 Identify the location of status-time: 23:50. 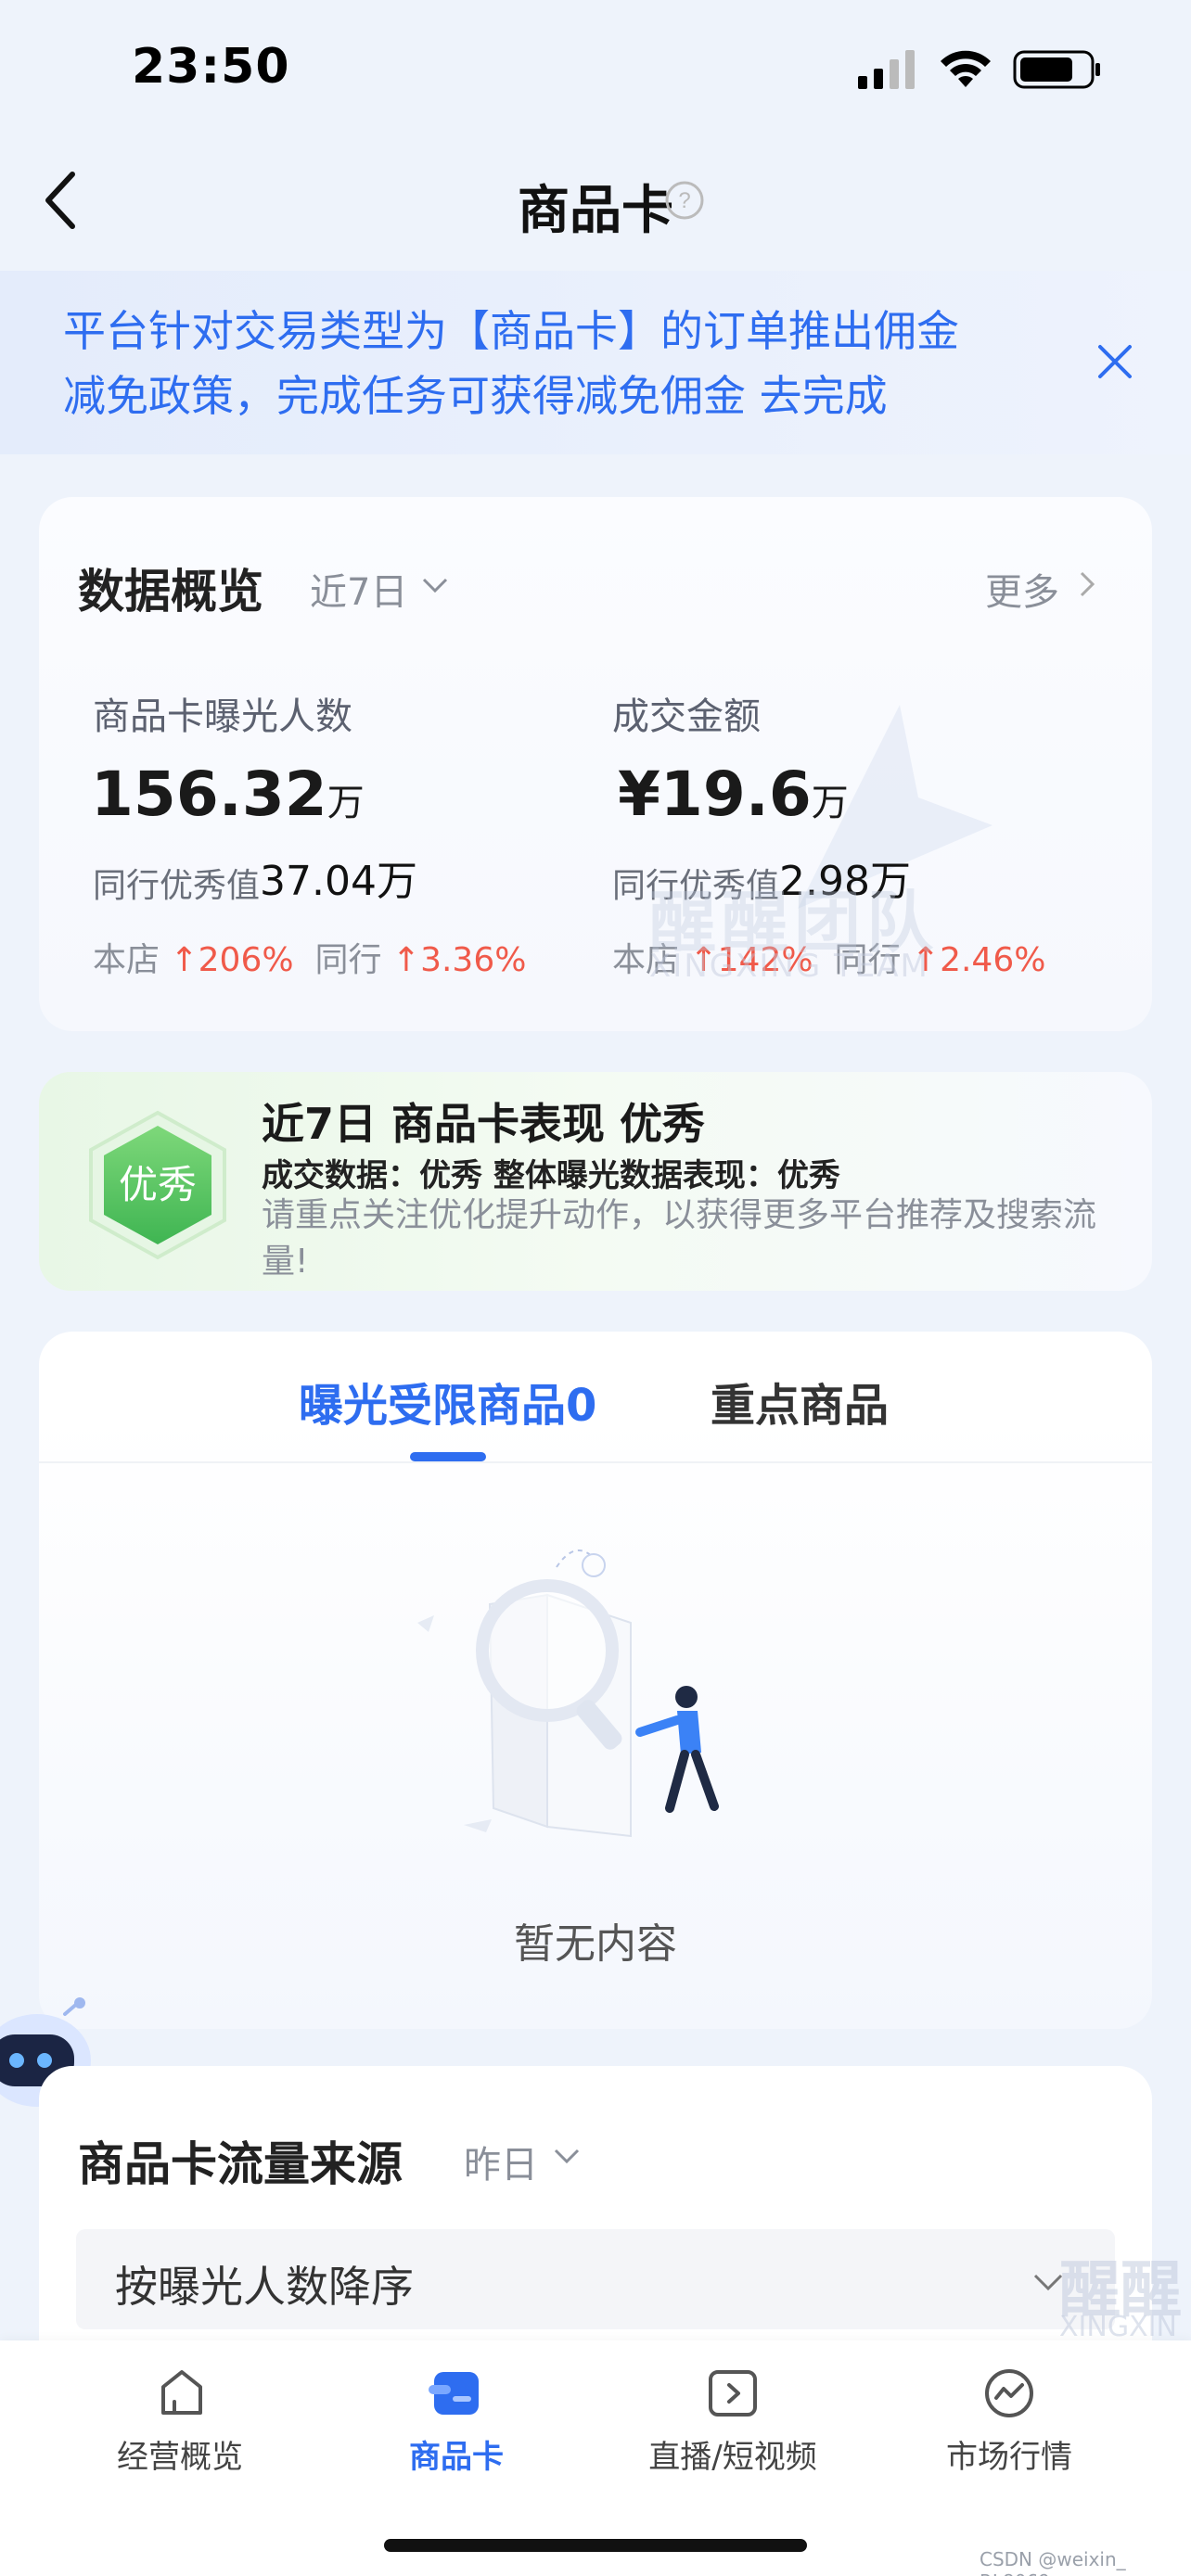
(211, 67).